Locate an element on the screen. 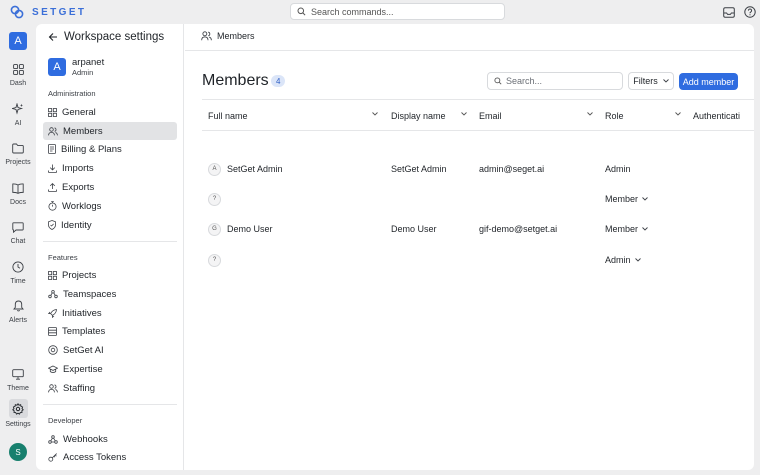 The image size is (760, 475). download-icon is located at coordinates (52, 168).